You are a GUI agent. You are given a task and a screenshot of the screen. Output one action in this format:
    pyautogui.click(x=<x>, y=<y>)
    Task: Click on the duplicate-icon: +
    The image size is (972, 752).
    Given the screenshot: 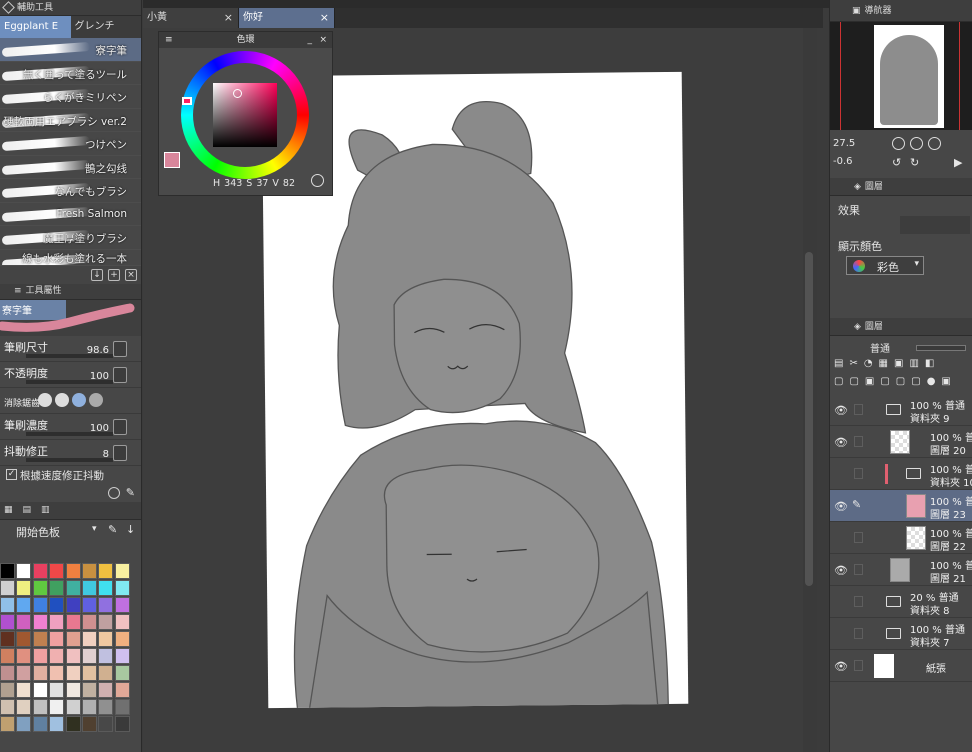 What is the action you would take?
    pyautogui.click(x=114, y=274)
    